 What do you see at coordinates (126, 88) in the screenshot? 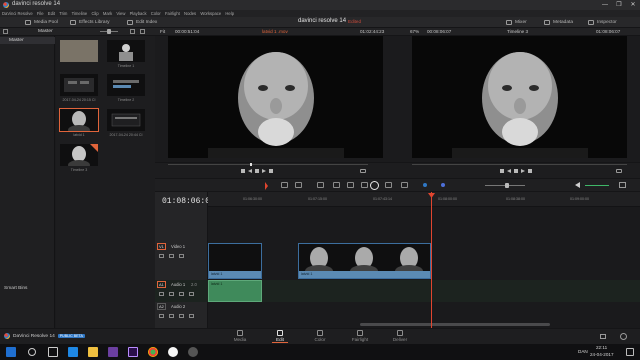
I see `clip-timeline-2: Timeline 2` at bounding box center [126, 88].